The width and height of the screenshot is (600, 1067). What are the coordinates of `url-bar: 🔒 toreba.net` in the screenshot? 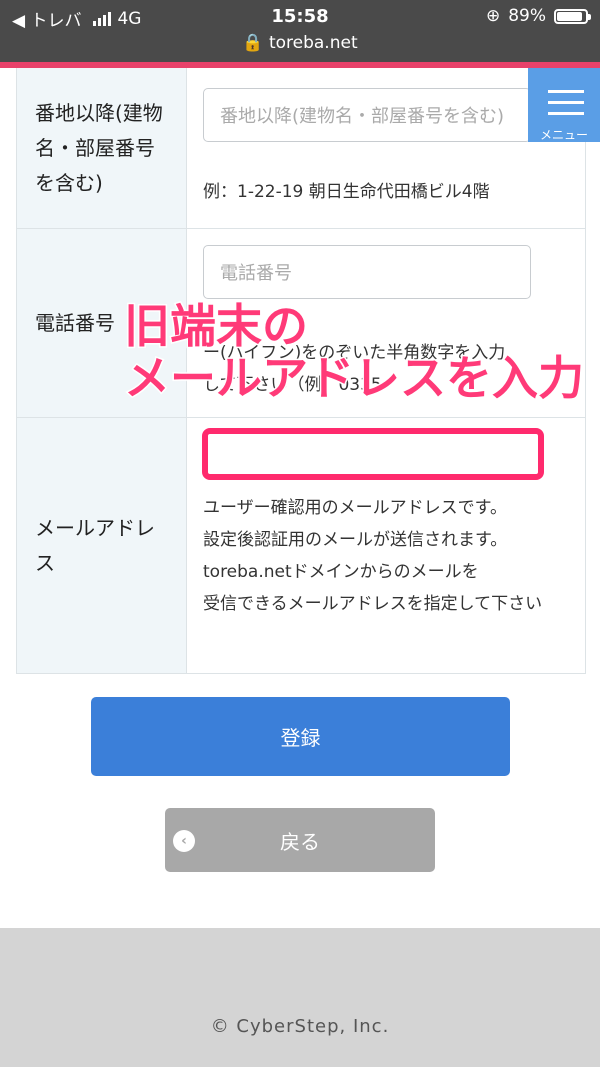 It's located at (300, 43).